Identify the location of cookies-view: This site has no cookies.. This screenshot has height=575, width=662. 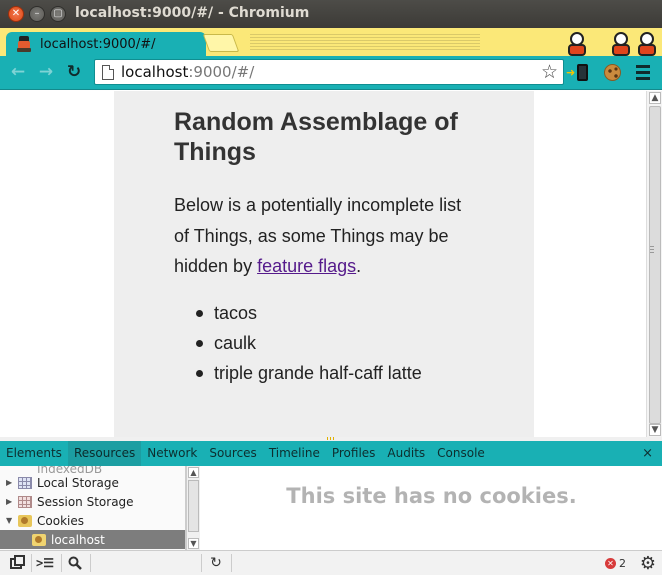
(431, 508).